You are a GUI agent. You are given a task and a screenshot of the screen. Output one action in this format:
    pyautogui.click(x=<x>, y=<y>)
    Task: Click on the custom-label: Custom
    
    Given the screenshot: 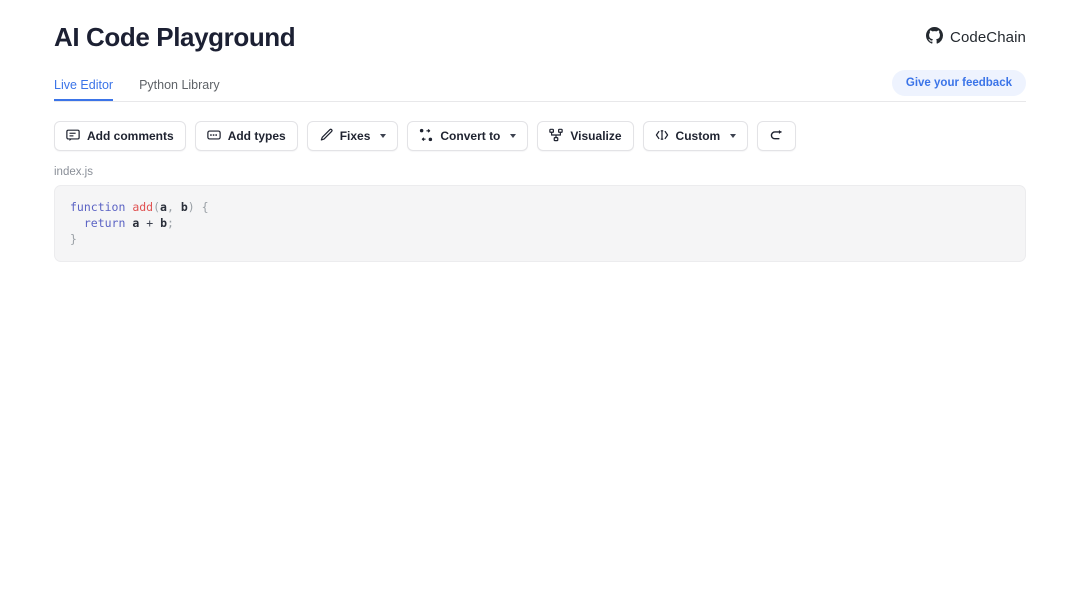 What is the action you would take?
    pyautogui.click(x=698, y=136)
    